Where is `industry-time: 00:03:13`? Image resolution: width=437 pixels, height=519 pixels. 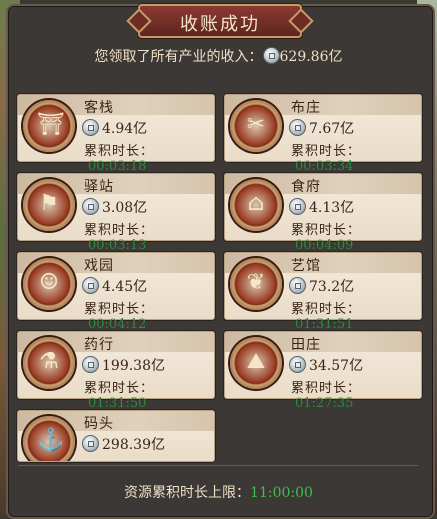 industry-time: 00:03:13 is located at coordinates (117, 245).